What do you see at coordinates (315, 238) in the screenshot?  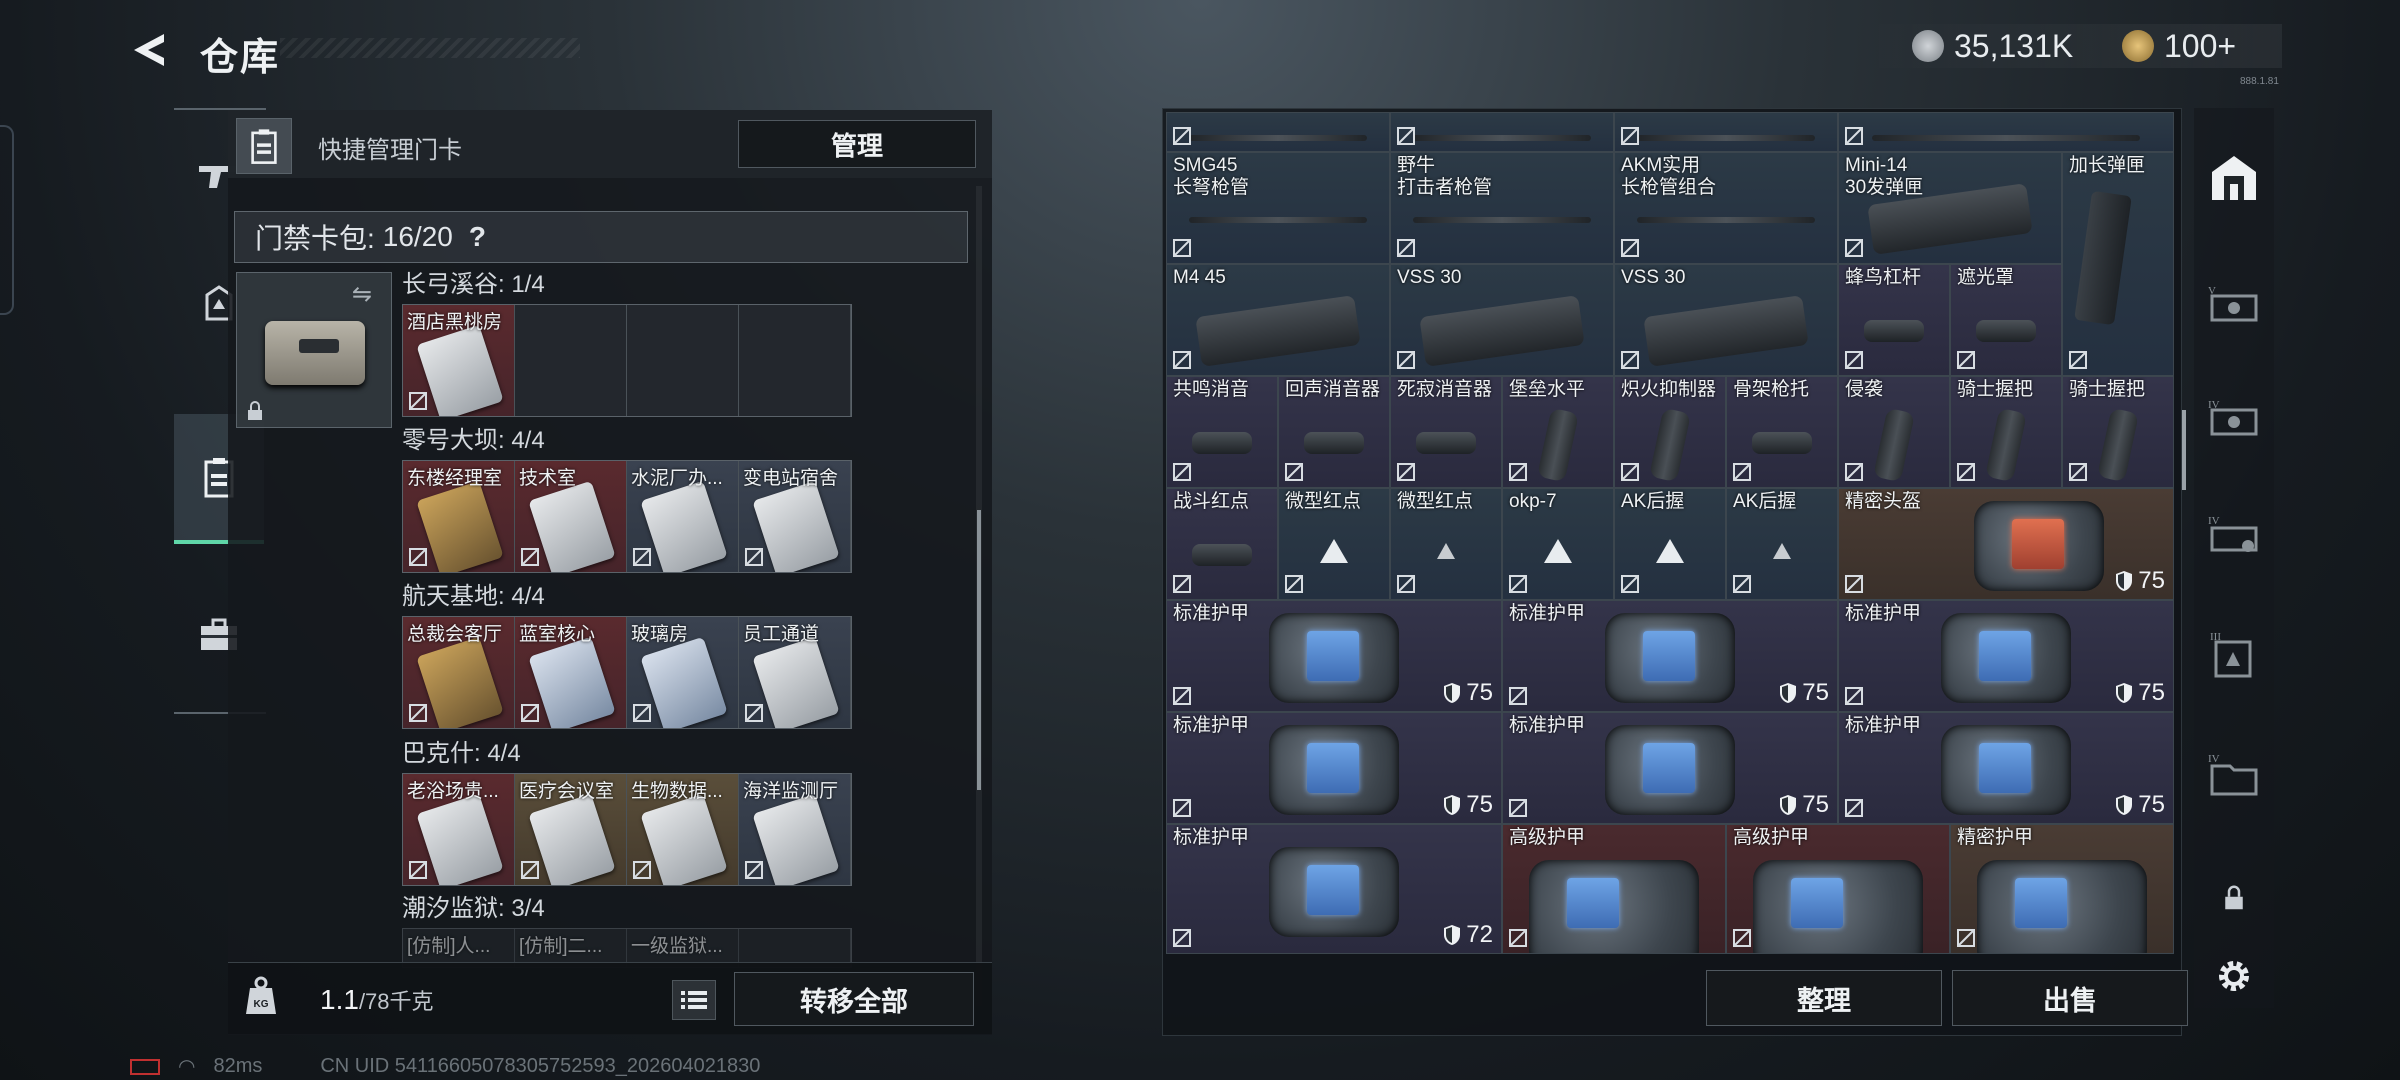 I see `cardbag-label: 门禁卡包:` at bounding box center [315, 238].